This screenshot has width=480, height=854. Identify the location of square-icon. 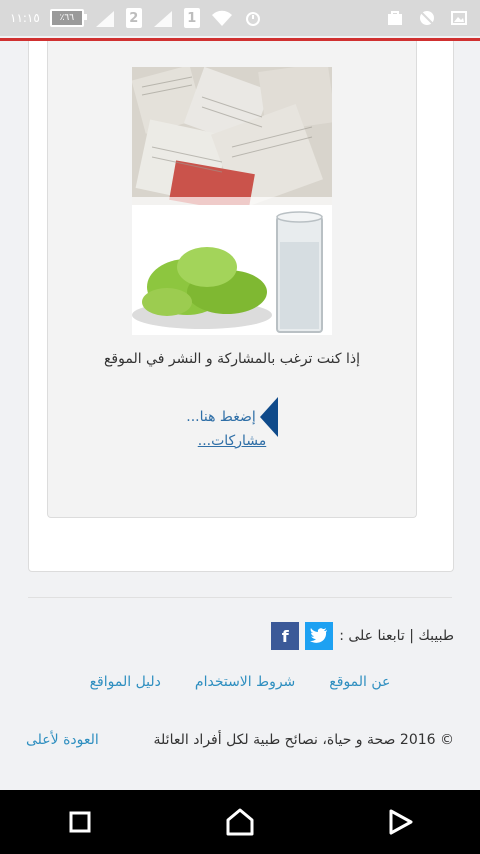
(80, 822).